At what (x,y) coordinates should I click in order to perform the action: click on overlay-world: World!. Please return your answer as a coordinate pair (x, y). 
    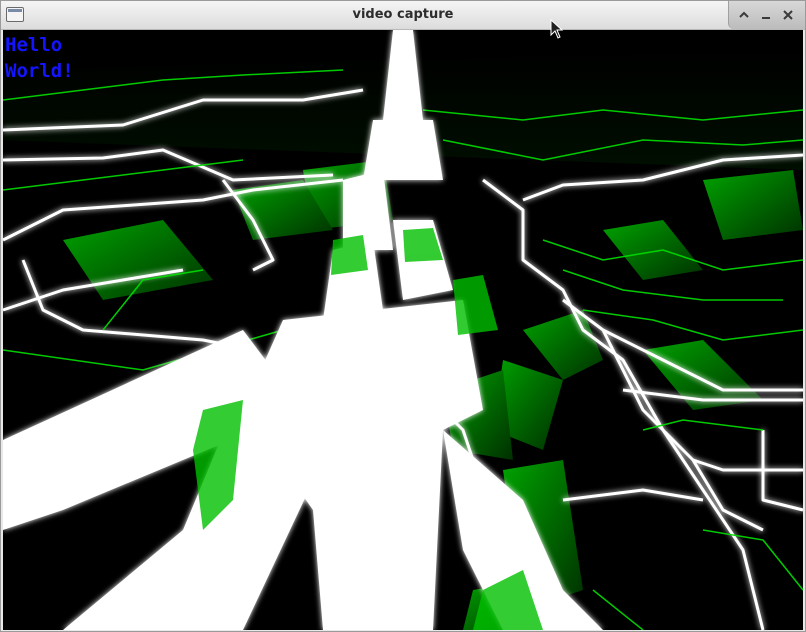
    Looking at the image, I should click on (39, 71).